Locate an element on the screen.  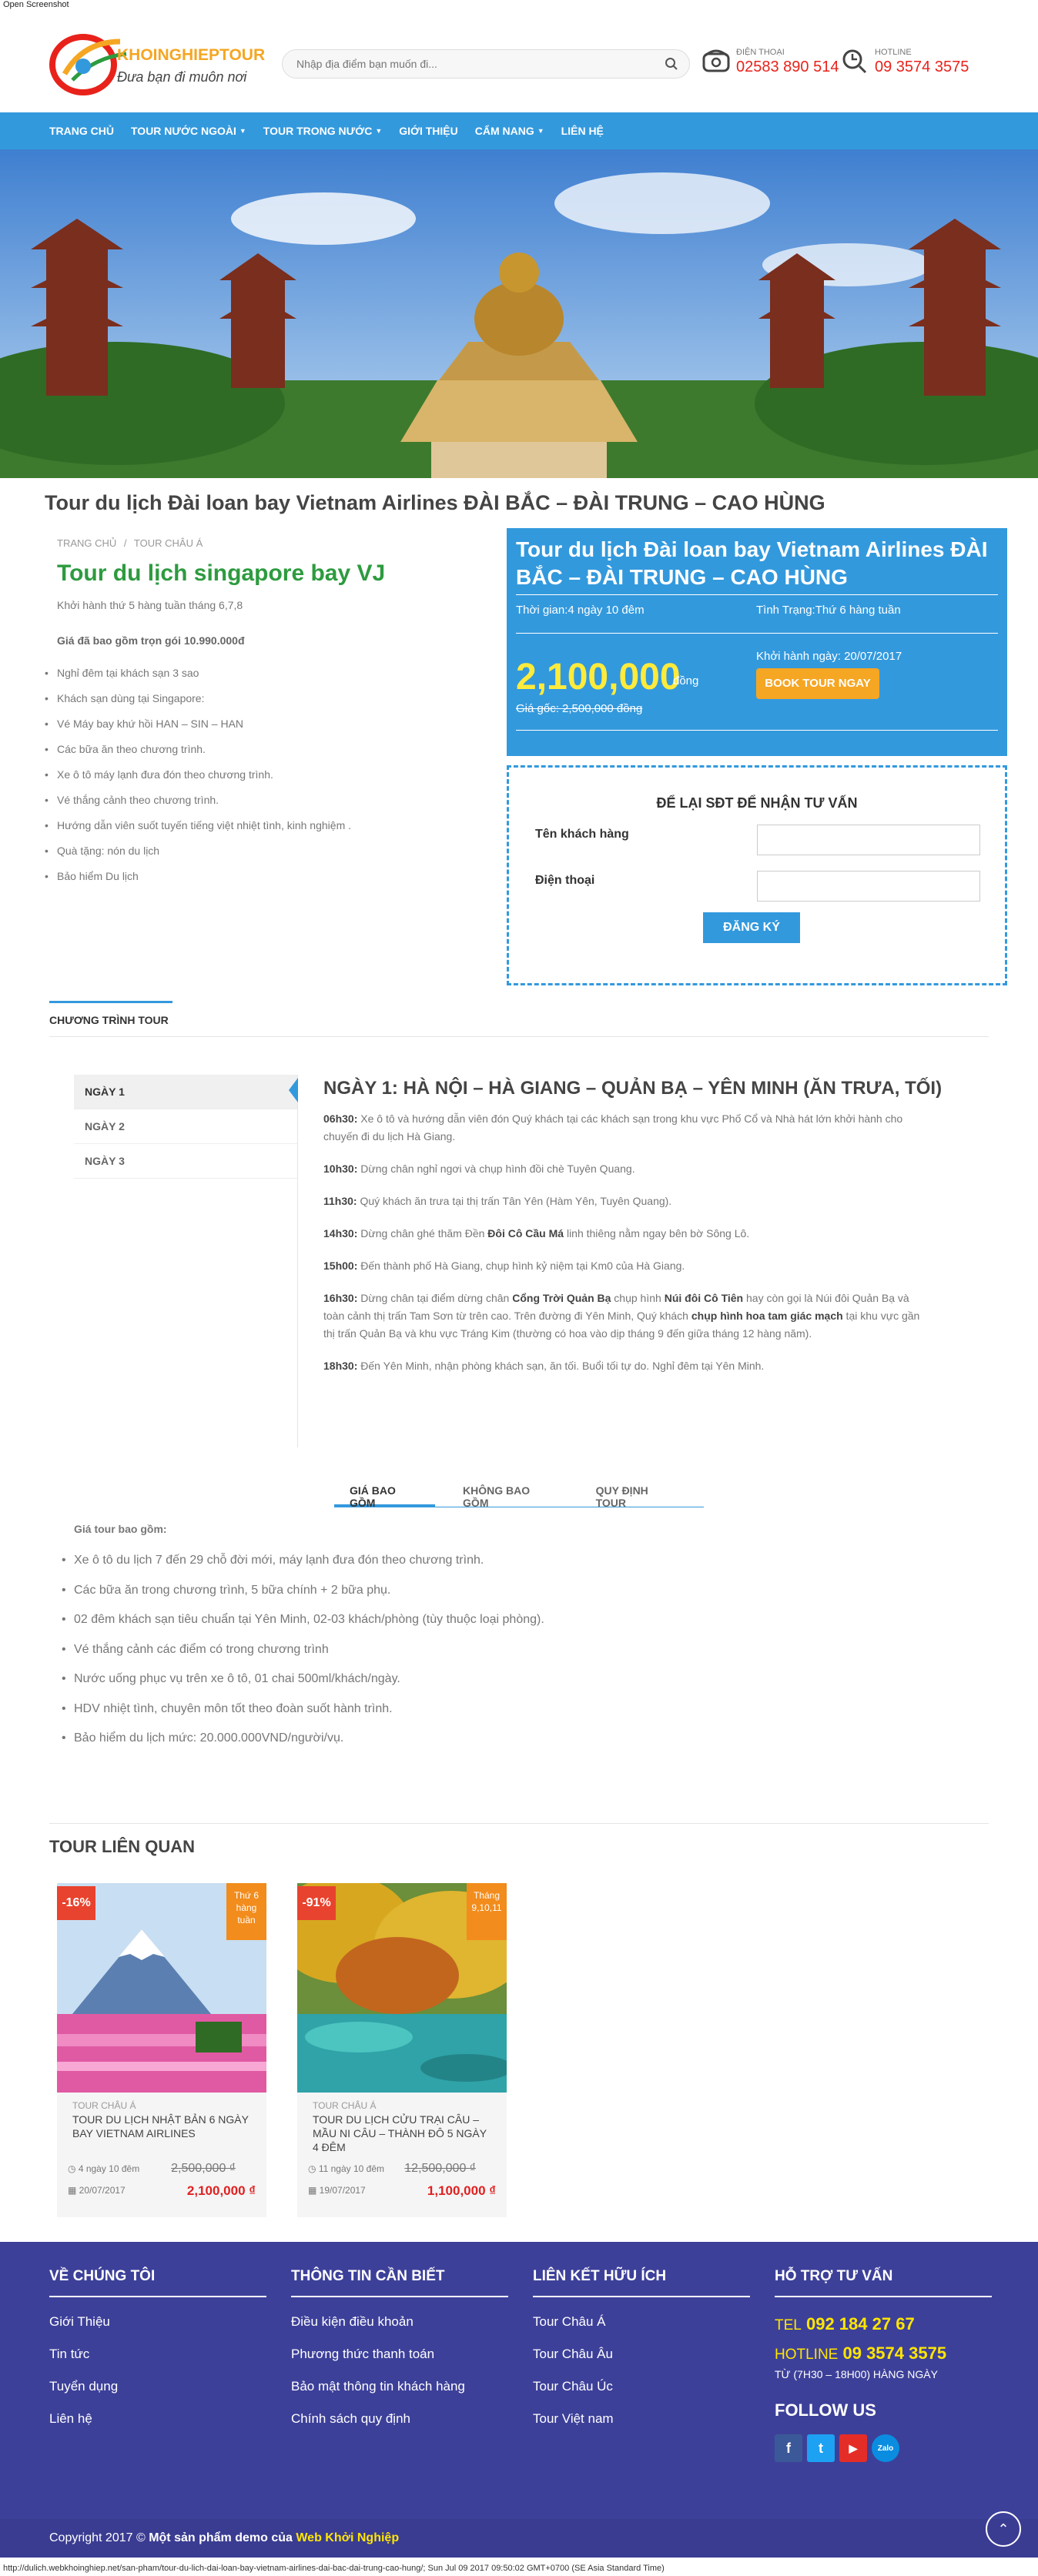
day-tabs: NGÀY 1 NGÀY 2 NGÀY 3 is located at coordinates (185, 1127).